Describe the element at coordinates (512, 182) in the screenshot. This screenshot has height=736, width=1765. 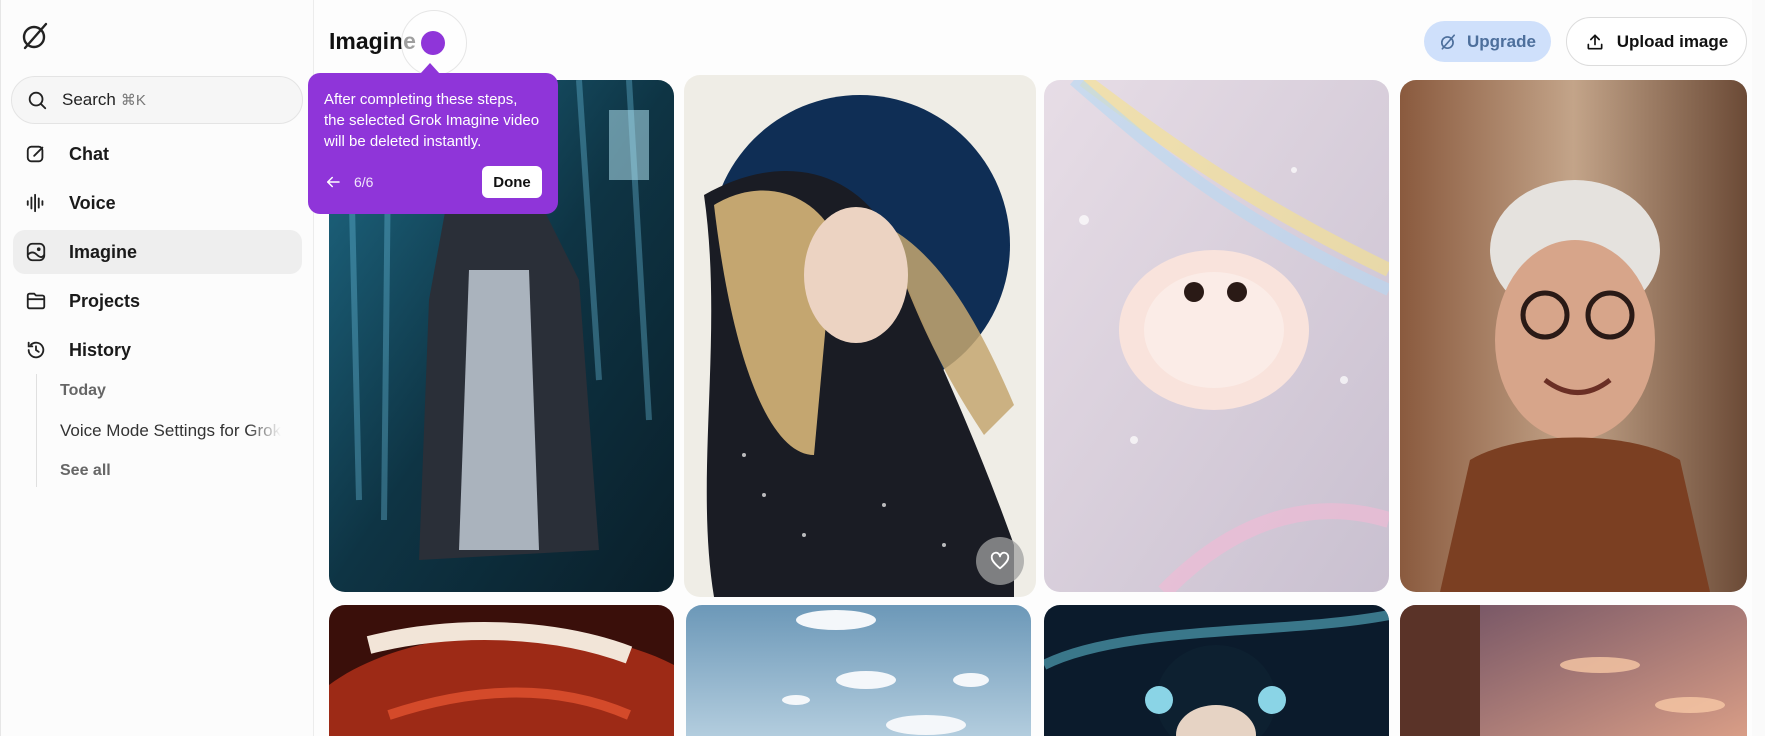
I see `done-button: Done` at that location.